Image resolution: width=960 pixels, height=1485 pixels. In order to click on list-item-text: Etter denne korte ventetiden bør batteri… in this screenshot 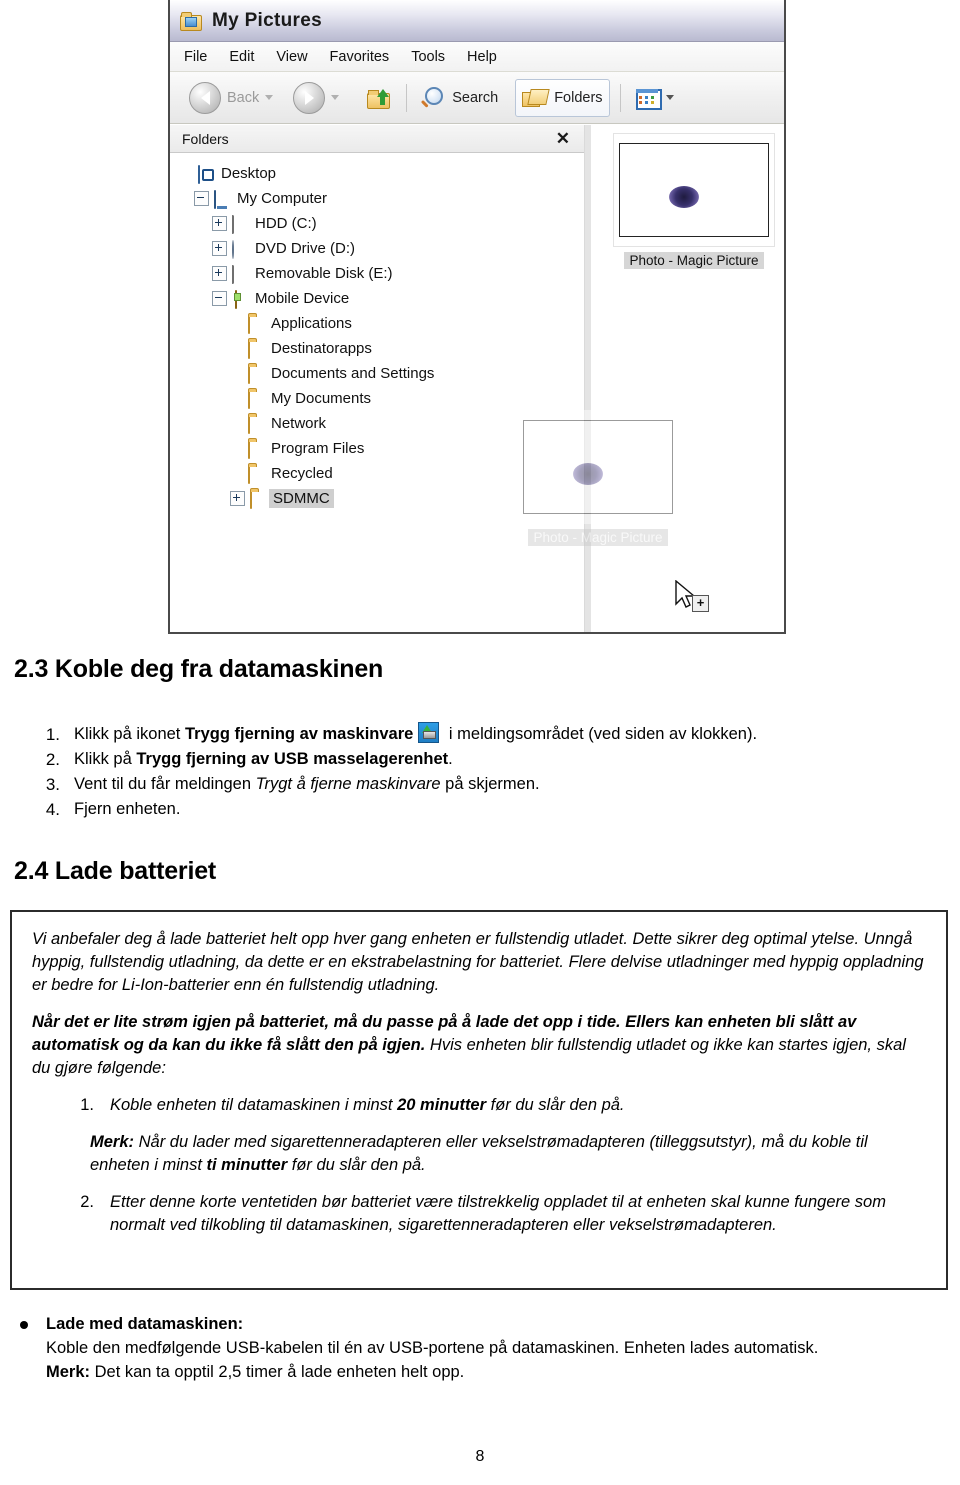, I will do `click(498, 1213)`.